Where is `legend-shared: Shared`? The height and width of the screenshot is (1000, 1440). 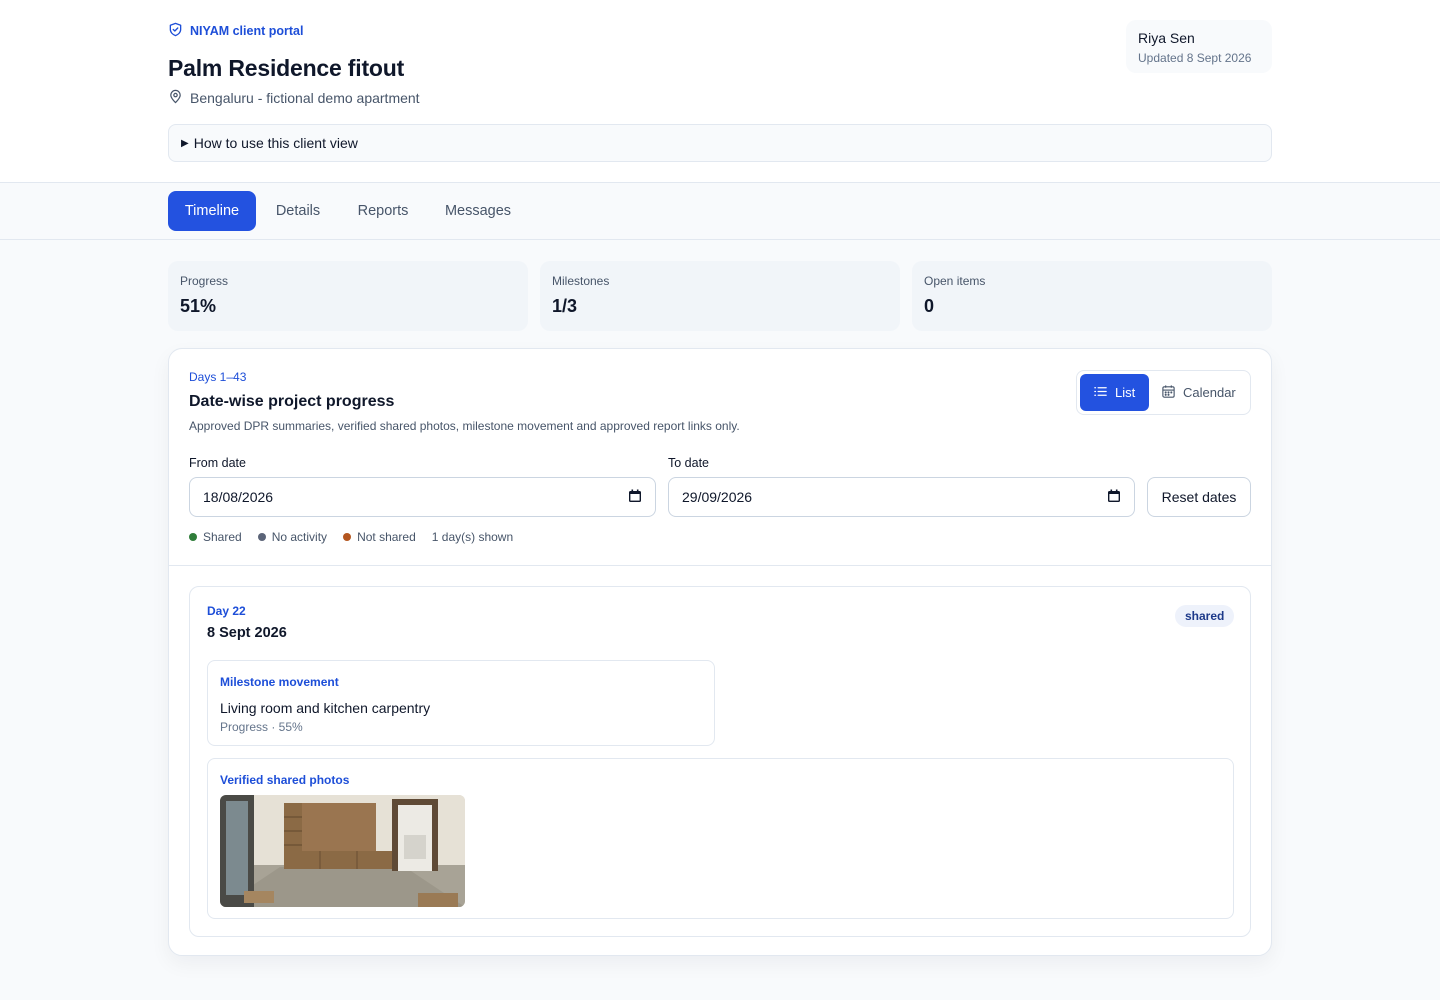
legend-shared: Shared is located at coordinates (215, 537).